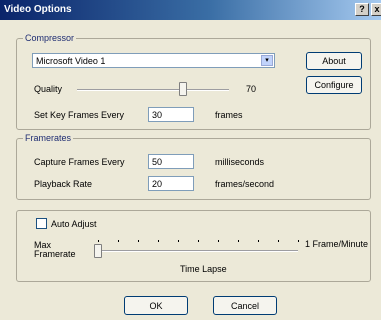  Describe the element at coordinates (229, 115) in the screenshot. I see `keyframes-unit: frames` at that location.